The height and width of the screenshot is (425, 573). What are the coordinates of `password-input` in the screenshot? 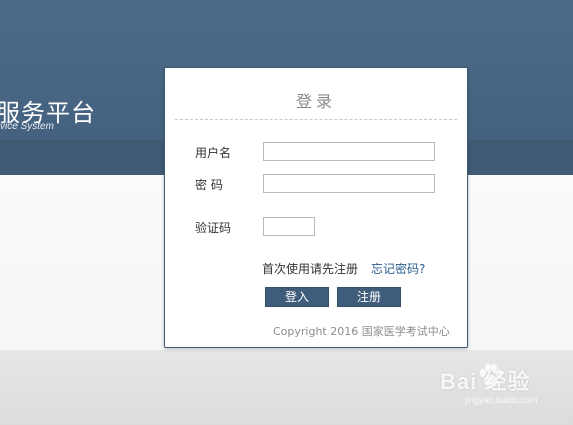 It's located at (349, 183).